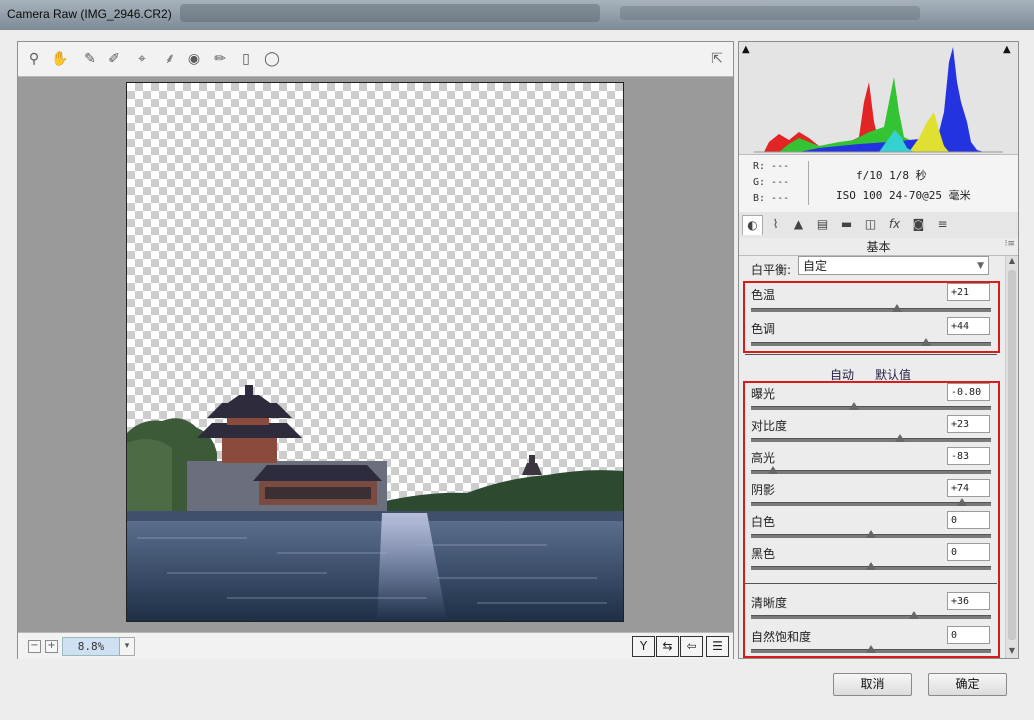 This screenshot has height=720, width=1034. What do you see at coordinates (771, 182) in the screenshot?
I see `g-readout: G: ---` at bounding box center [771, 182].